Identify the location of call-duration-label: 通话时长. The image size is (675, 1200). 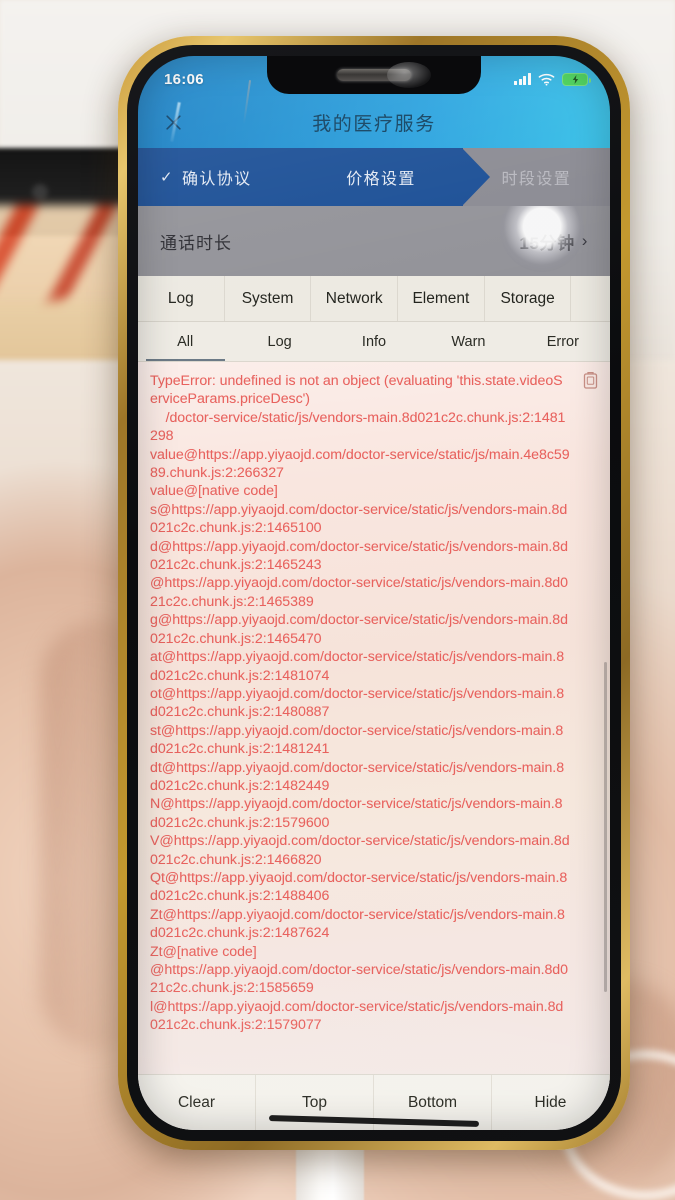
(196, 243).